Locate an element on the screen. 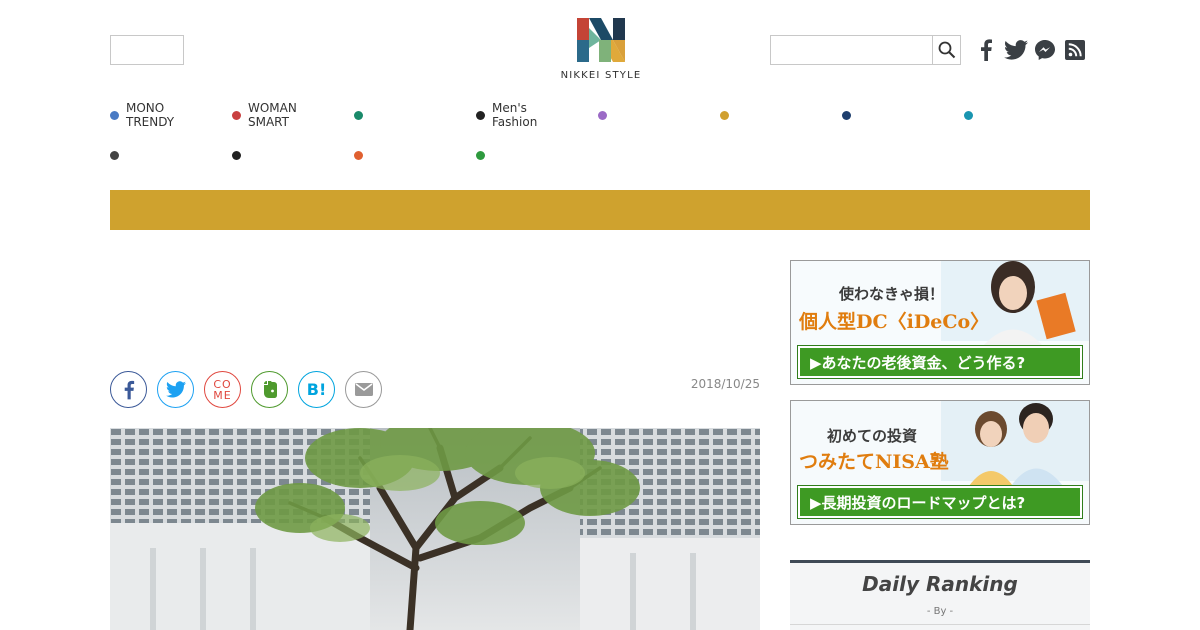 The image size is (1200, 630). facebook-share-button is located at coordinates (128, 389).